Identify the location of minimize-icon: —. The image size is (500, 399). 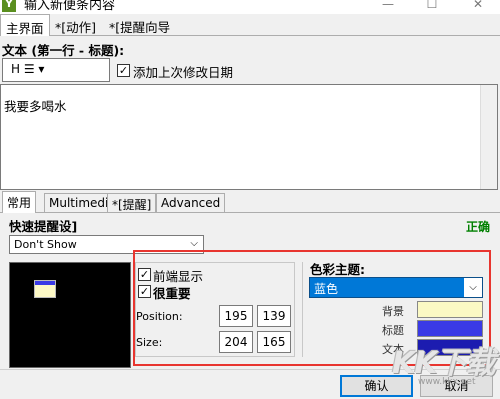
(388, 6).